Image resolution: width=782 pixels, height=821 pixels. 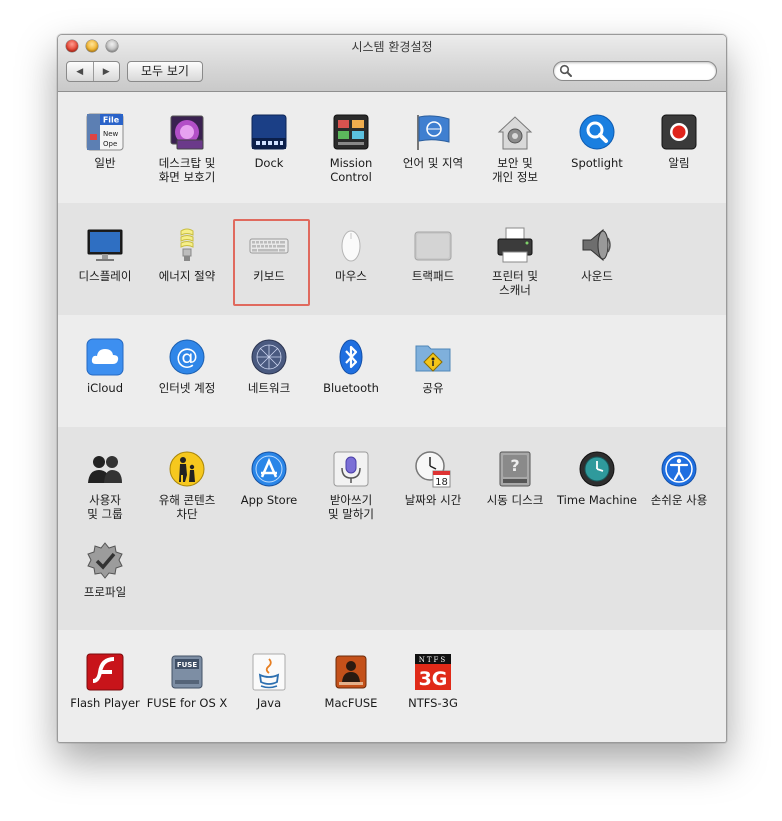 What do you see at coordinates (433, 660) in the screenshot?
I see `ntfs-badge-text: NTFS` at bounding box center [433, 660].